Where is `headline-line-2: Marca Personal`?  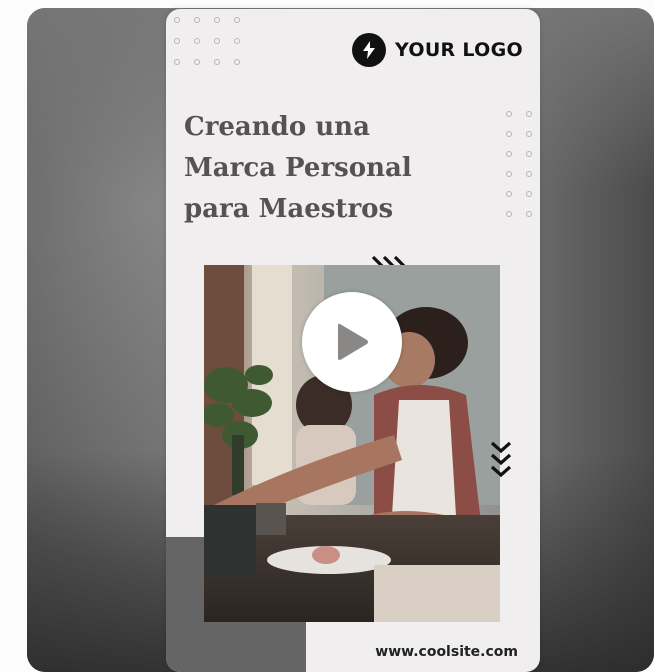
headline-line-2: Marca Personal is located at coordinates (298, 168).